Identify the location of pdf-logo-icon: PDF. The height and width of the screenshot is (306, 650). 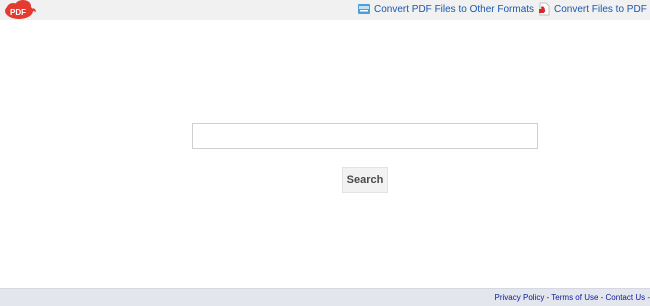
(20, 9).